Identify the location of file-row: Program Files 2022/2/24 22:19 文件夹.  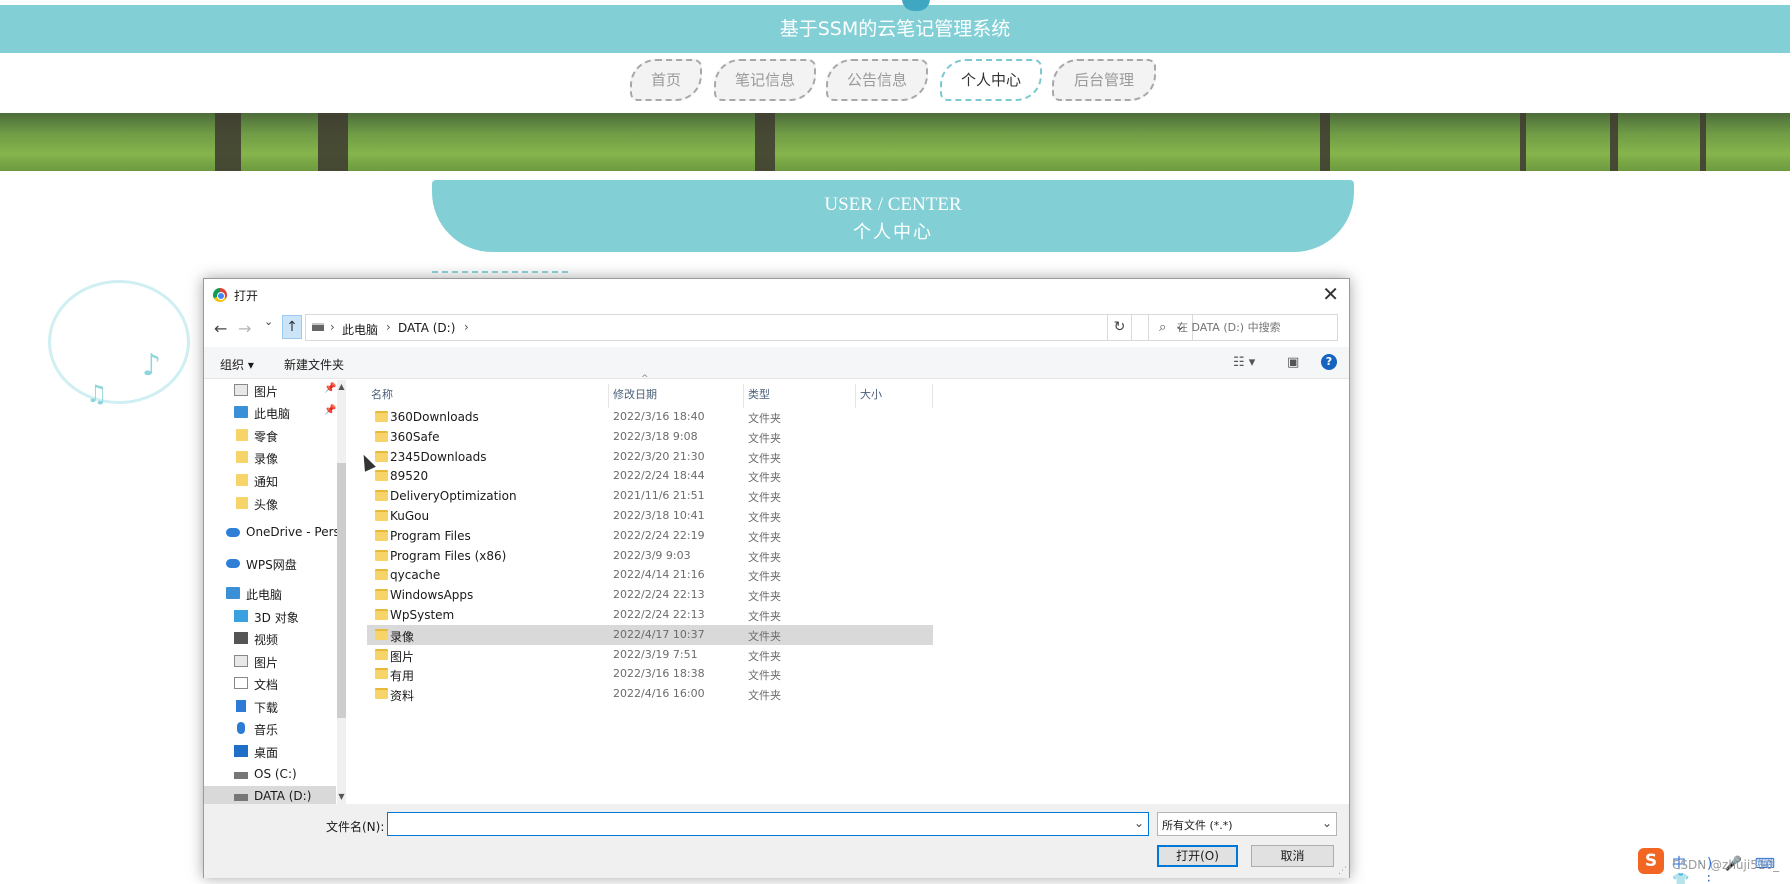
(650, 536).